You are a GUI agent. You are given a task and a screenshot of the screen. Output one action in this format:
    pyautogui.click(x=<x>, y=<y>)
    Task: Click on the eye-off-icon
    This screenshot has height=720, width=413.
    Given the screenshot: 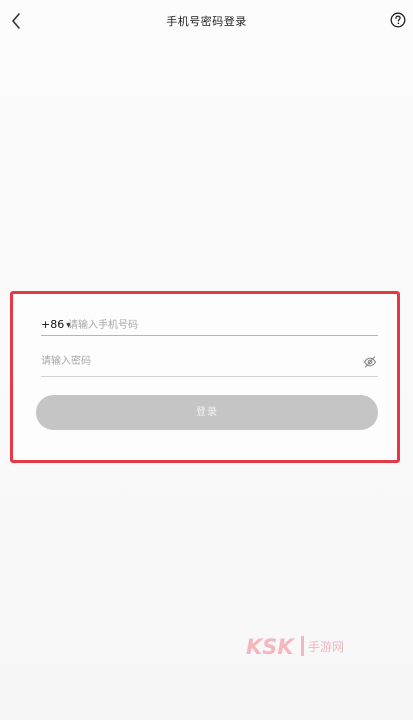 What is the action you would take?
    pyautogui.click(x=370, y=362)
    